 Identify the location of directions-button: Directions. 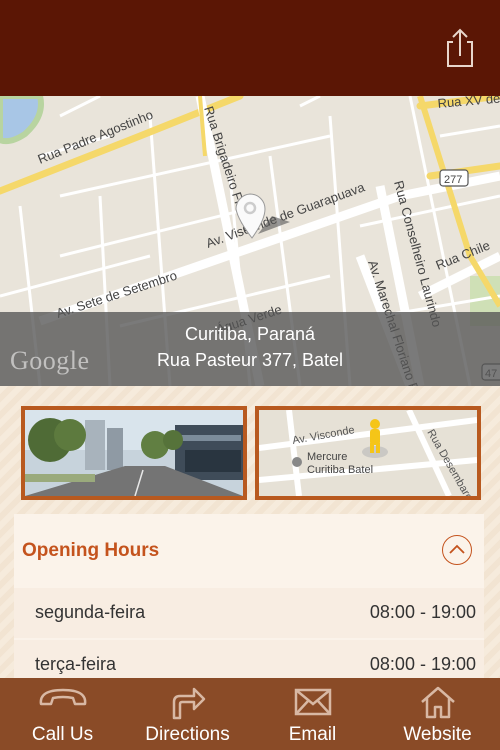
(187, 714).